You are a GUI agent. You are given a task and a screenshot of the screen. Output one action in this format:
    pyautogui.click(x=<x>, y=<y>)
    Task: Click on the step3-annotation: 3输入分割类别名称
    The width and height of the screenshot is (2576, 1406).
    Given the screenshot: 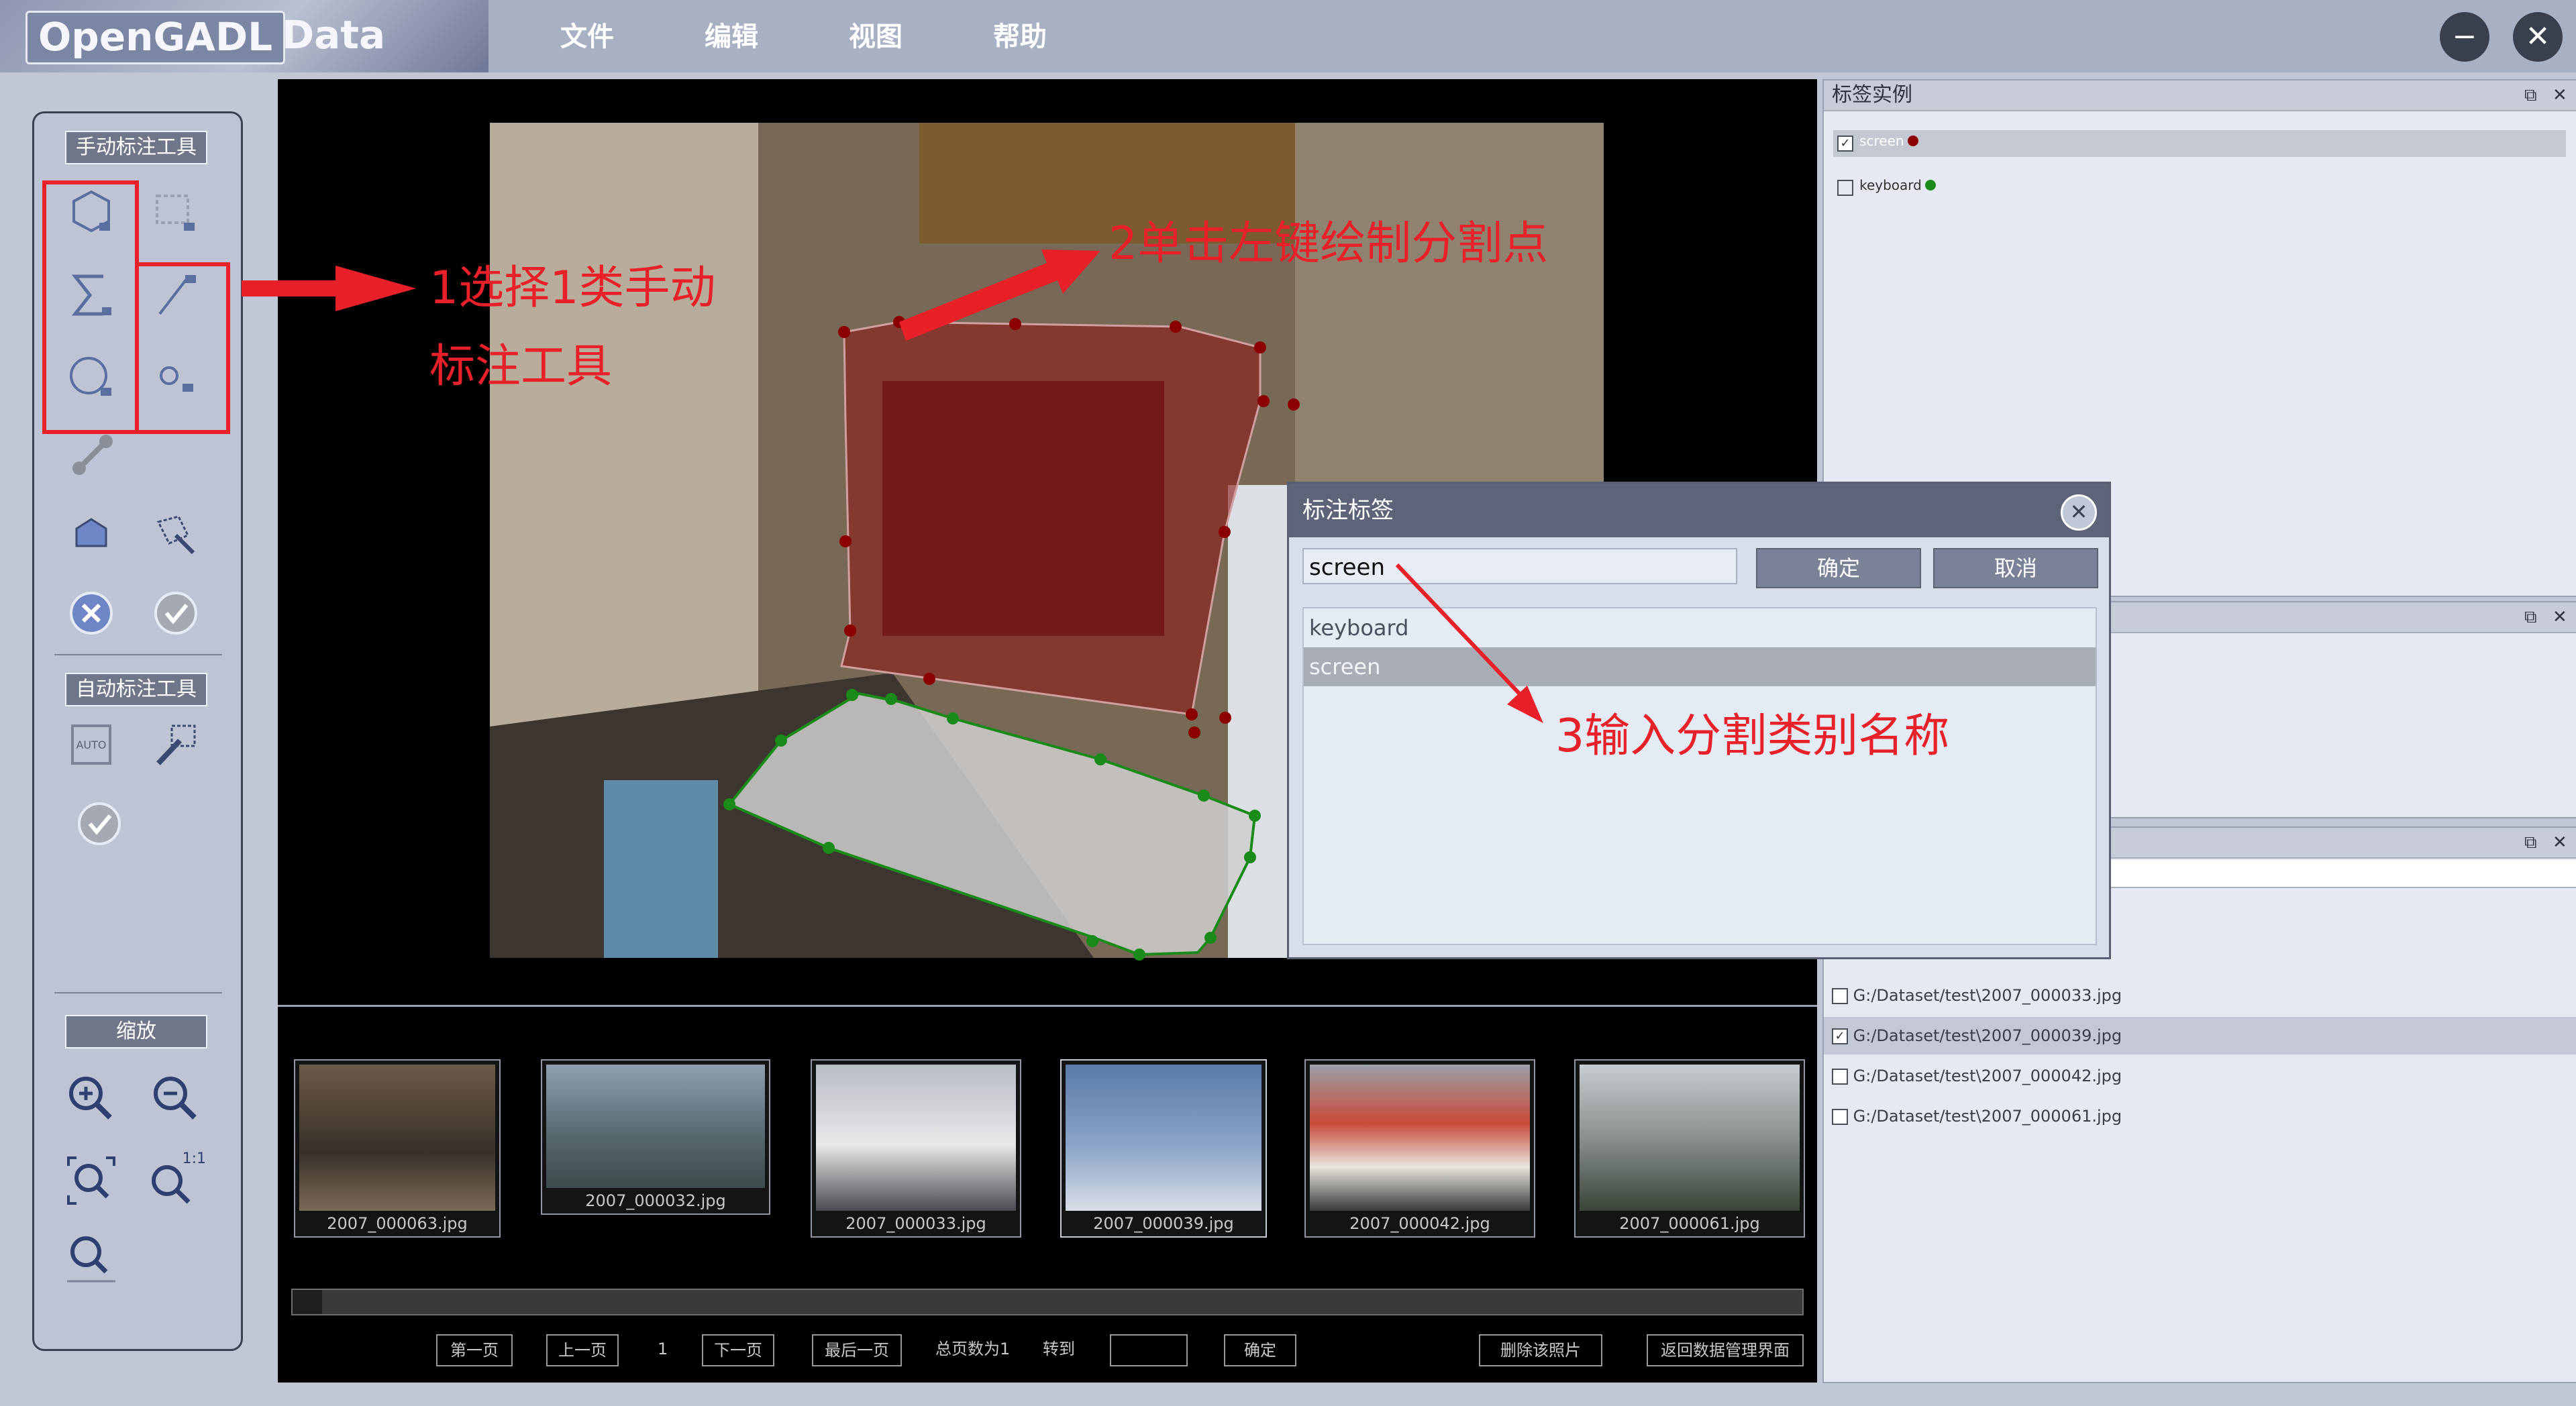 What is the action you would take?
    pyautogui.click(x=1752, y=736)
    